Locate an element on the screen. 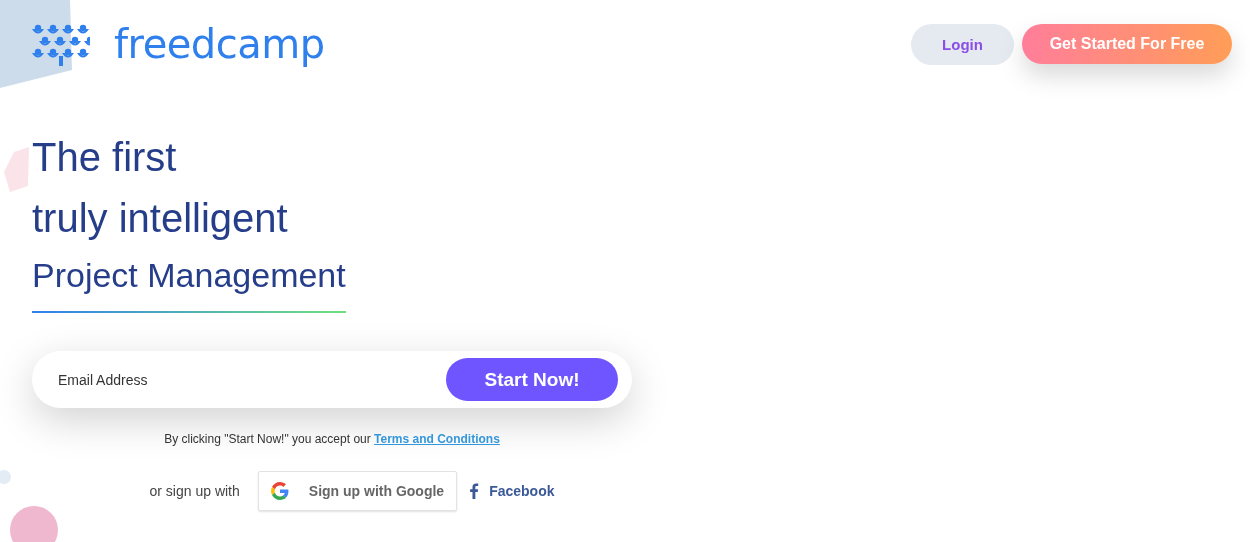 This screenshot has width=1250, height=542. facebook-icon is located at coordinates (474, 491).